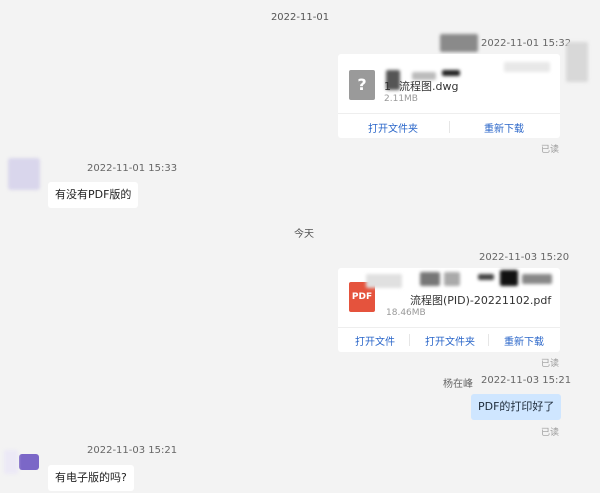 This screenshot has height=493, width=600. Describe the element at coordinates (91, 478) in the screenshot. I see `message-bubble: 有电子版的吗?` at that location.